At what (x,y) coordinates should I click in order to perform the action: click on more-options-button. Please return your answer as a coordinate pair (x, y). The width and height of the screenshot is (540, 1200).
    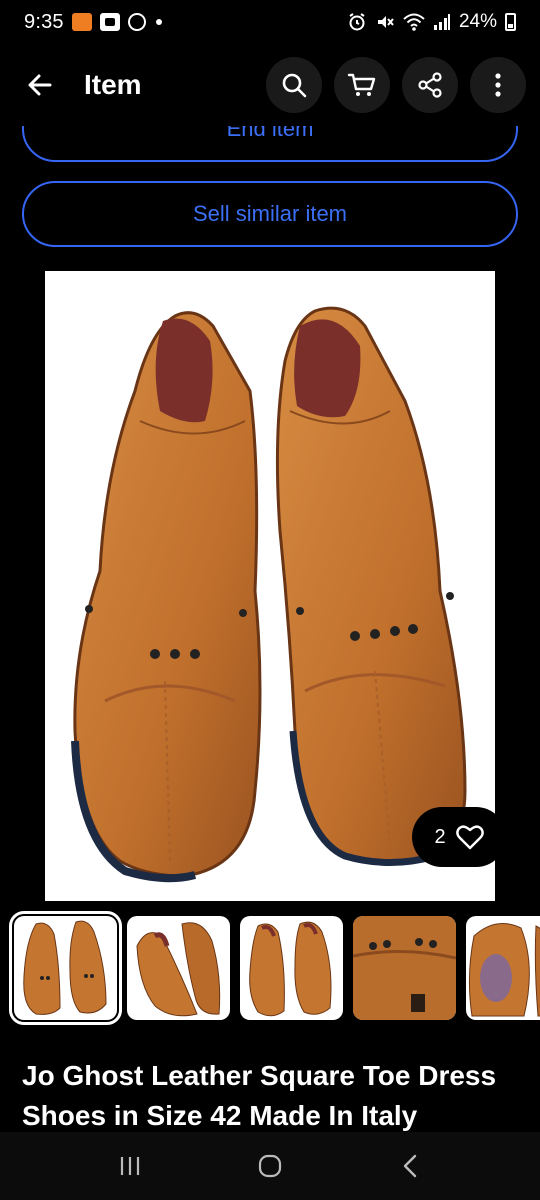
    Looking at the image, I should click on (498, 85).